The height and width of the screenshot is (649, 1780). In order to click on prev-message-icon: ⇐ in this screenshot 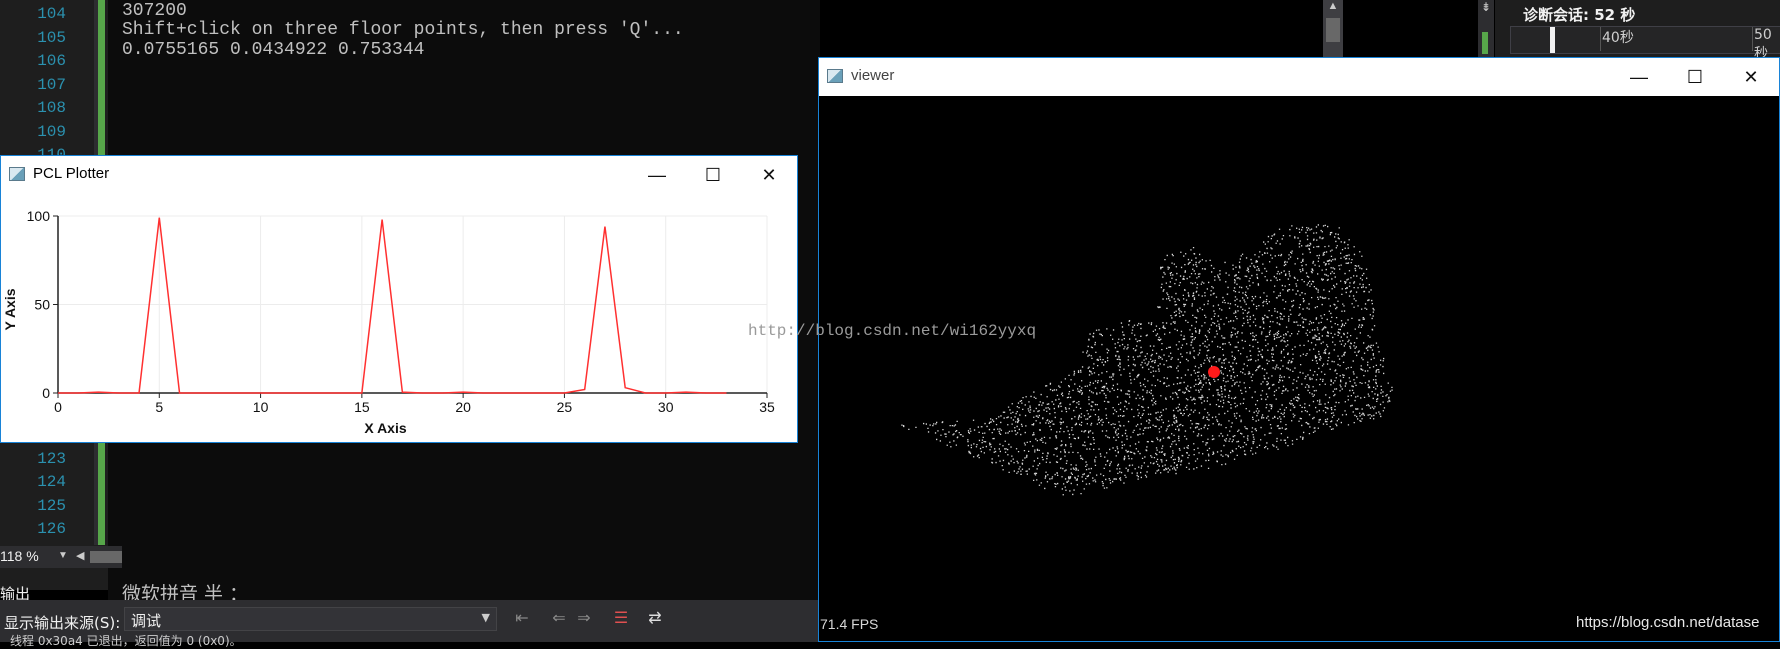, I will do `click(559, 619)`.